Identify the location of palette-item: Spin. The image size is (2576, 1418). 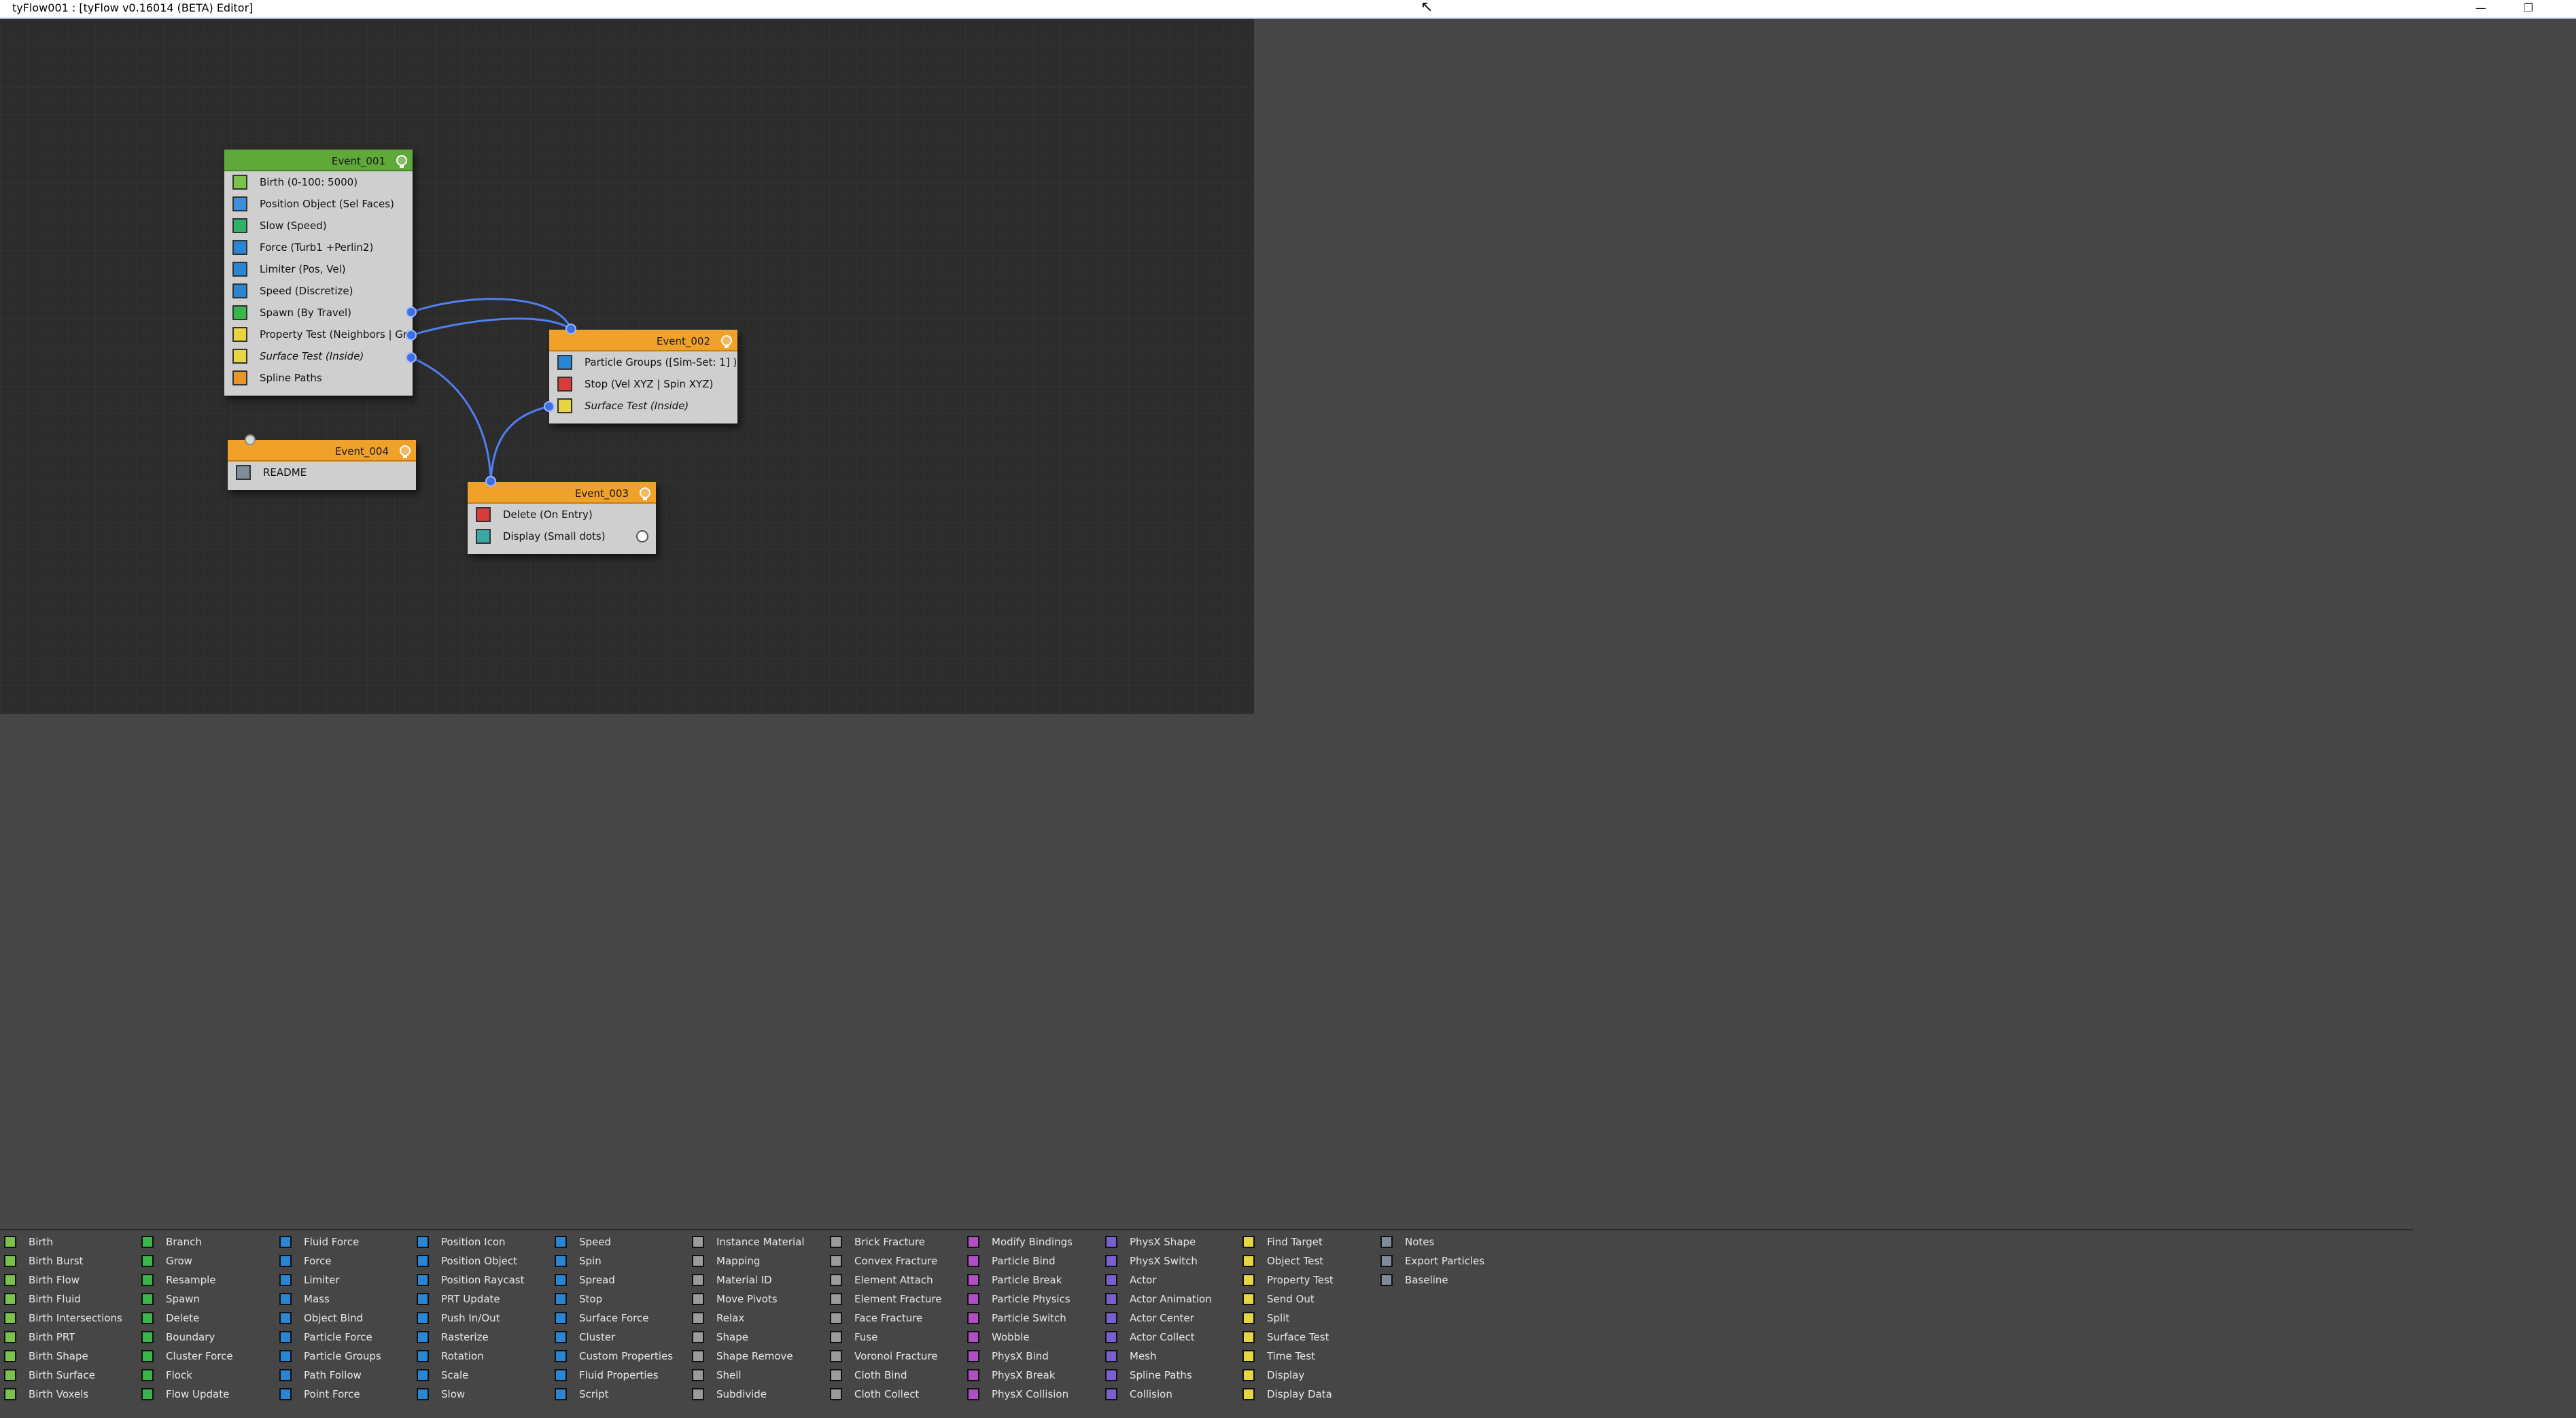
(618, 1260).